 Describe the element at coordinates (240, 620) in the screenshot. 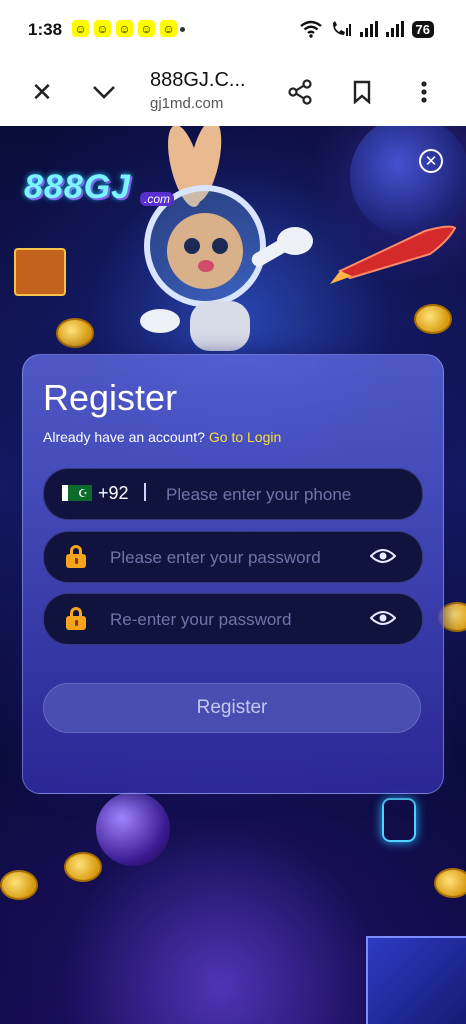

I see `confirm-password-input` at that location.